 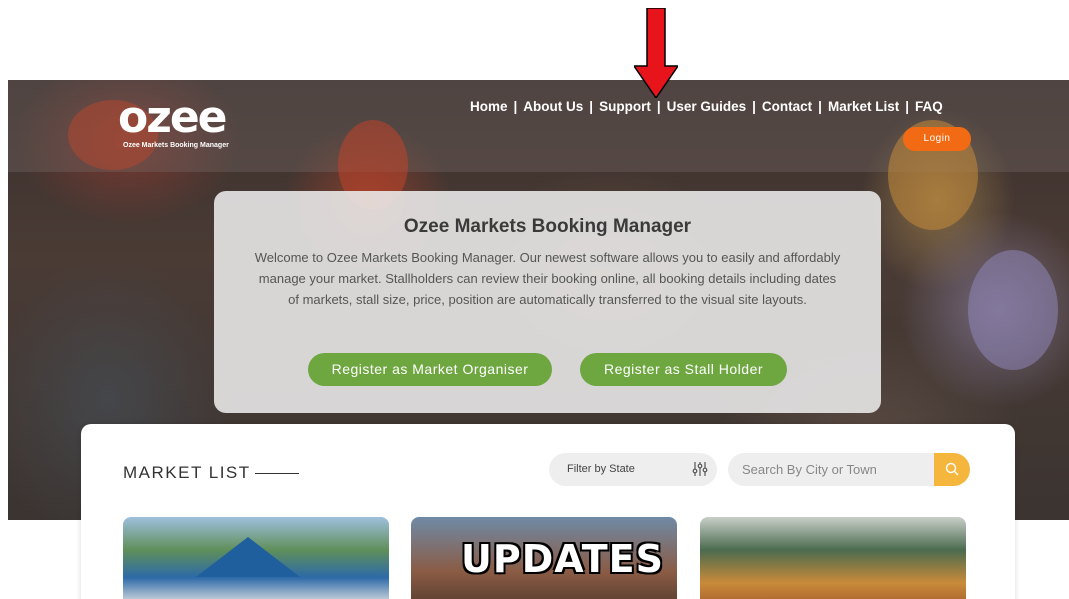 What do you see at coordinates (562, 559) in the screenshot?
I see `updates-text: UPDATES` at bounding box center [562, 559].